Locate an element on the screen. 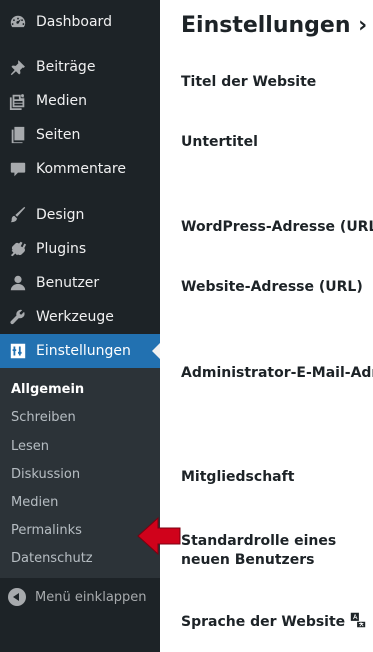 The image size is (373, 652). site-language-label: Sprache der Website is located at coordinates (263, 622).